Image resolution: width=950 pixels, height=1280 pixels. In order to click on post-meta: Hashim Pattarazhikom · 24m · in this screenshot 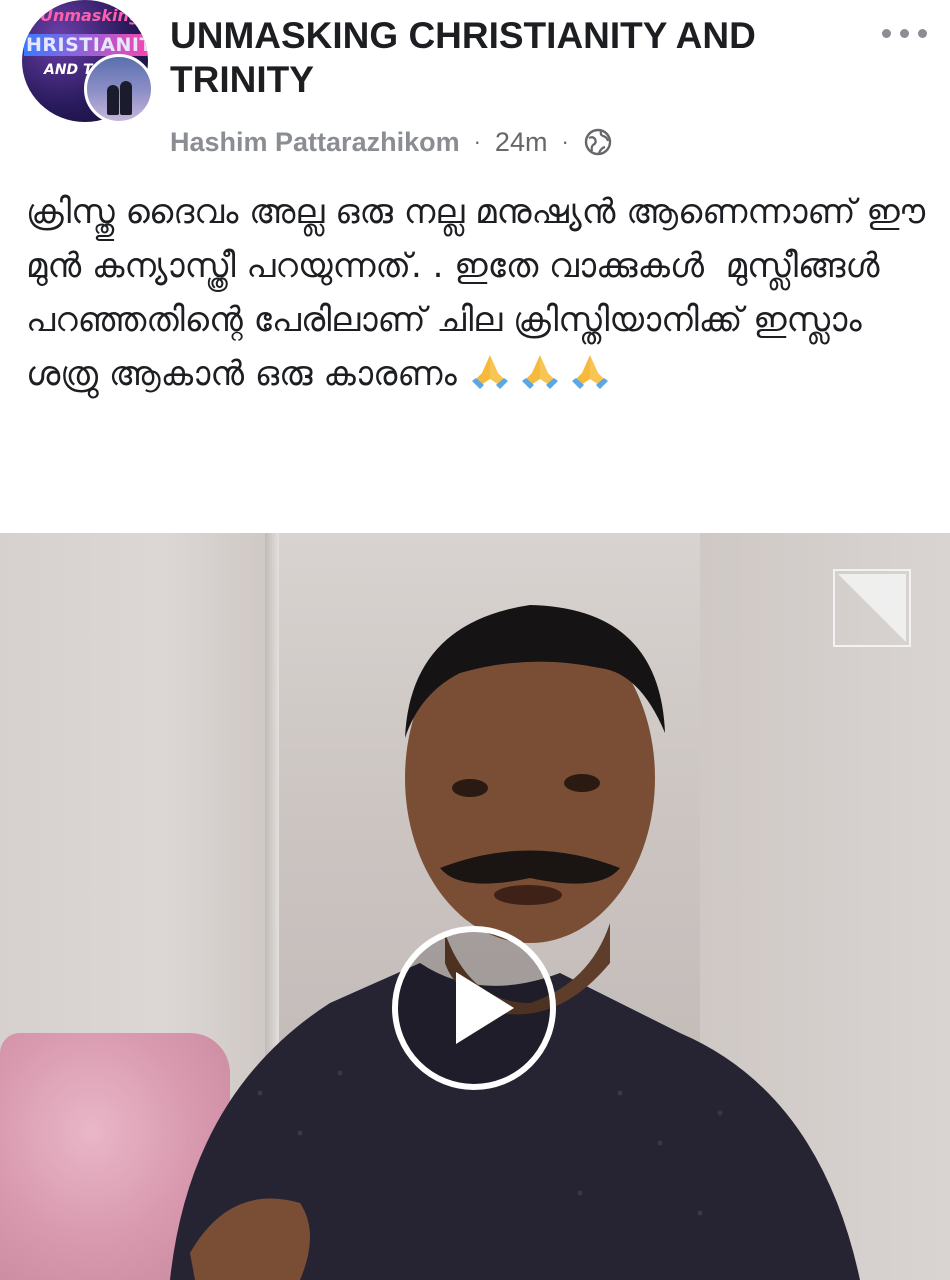, I will do `click(391, 142)`.